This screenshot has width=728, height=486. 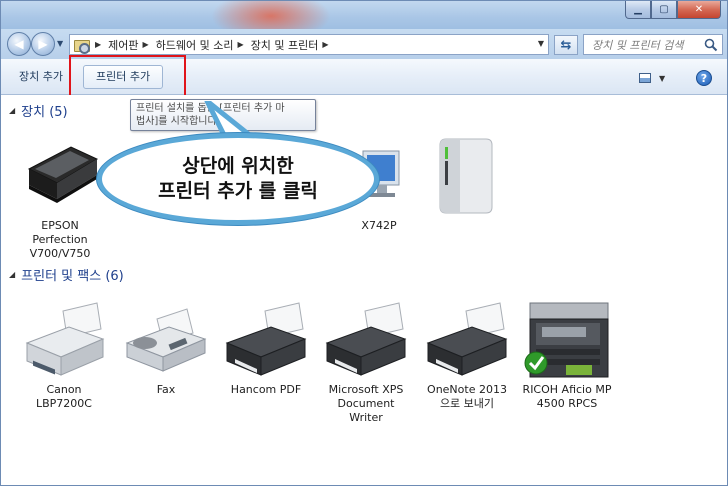 What do you see at coordinates (379, 225) in the screenshot?
I see `device-label: X742P` at bounding box center [379, 225].